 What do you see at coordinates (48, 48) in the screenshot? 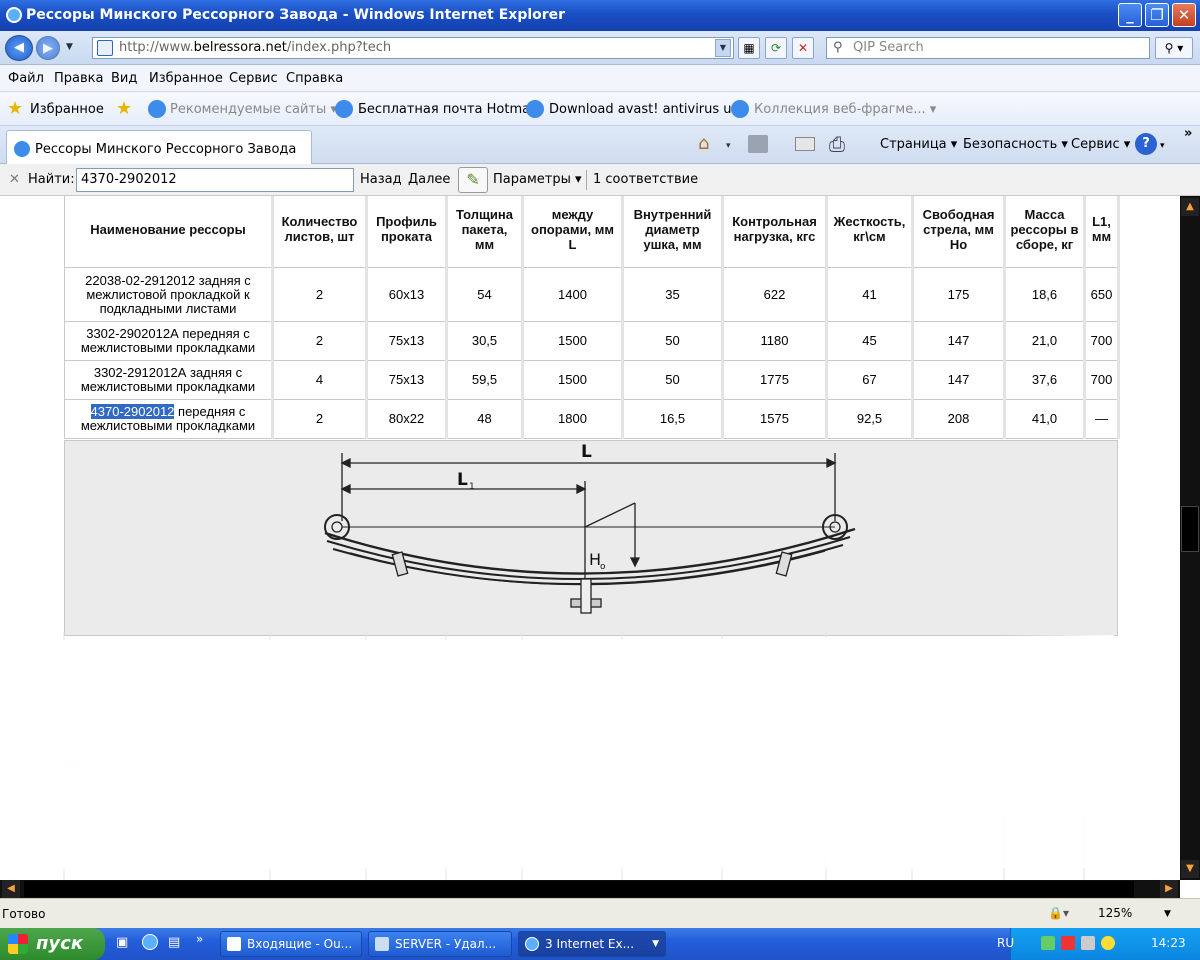
I see `forward-button: ▶` at bounding box center [48, 48].